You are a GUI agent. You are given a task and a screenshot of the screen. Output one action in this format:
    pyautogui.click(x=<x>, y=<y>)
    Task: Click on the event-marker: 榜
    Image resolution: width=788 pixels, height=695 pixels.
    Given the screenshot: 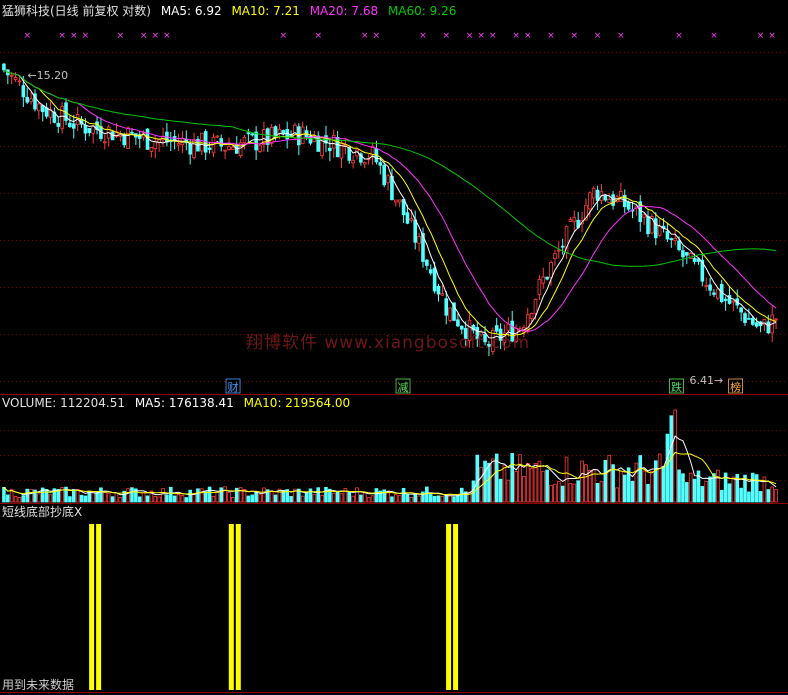 What is the action you would take?
    pyautogui.click(x=735, y=387)
    